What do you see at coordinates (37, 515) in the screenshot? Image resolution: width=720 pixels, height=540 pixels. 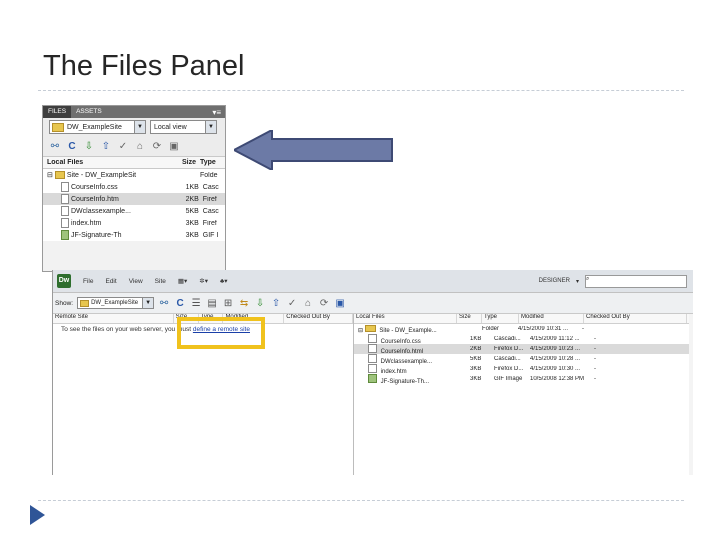 I see `bullet-triangle-icon` at bounding box center [37, 515].